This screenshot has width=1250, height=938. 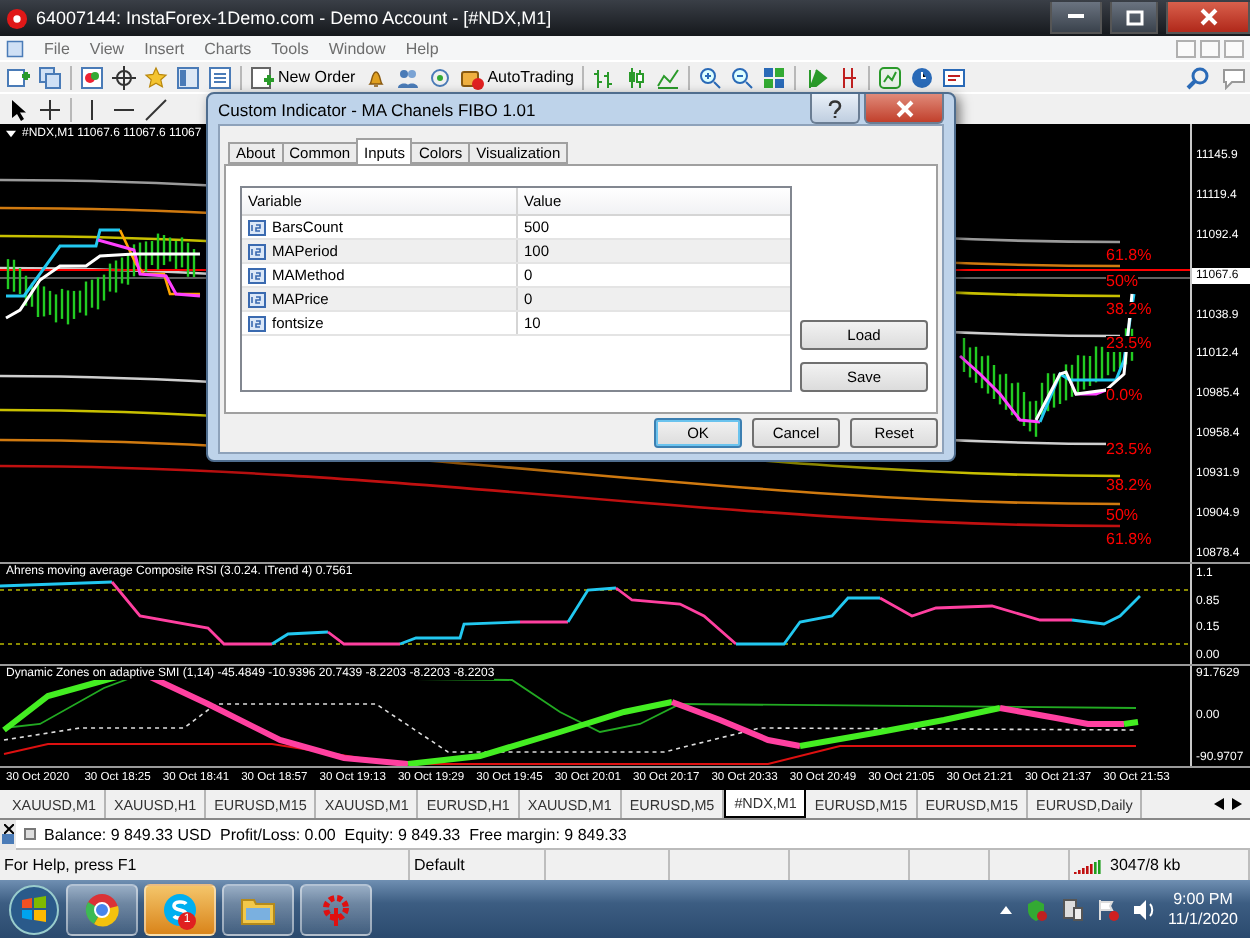 What do you see at coordinates (57, 48) in the screenshot?
I see `menu-item: File` at bounding box center [57, 48].